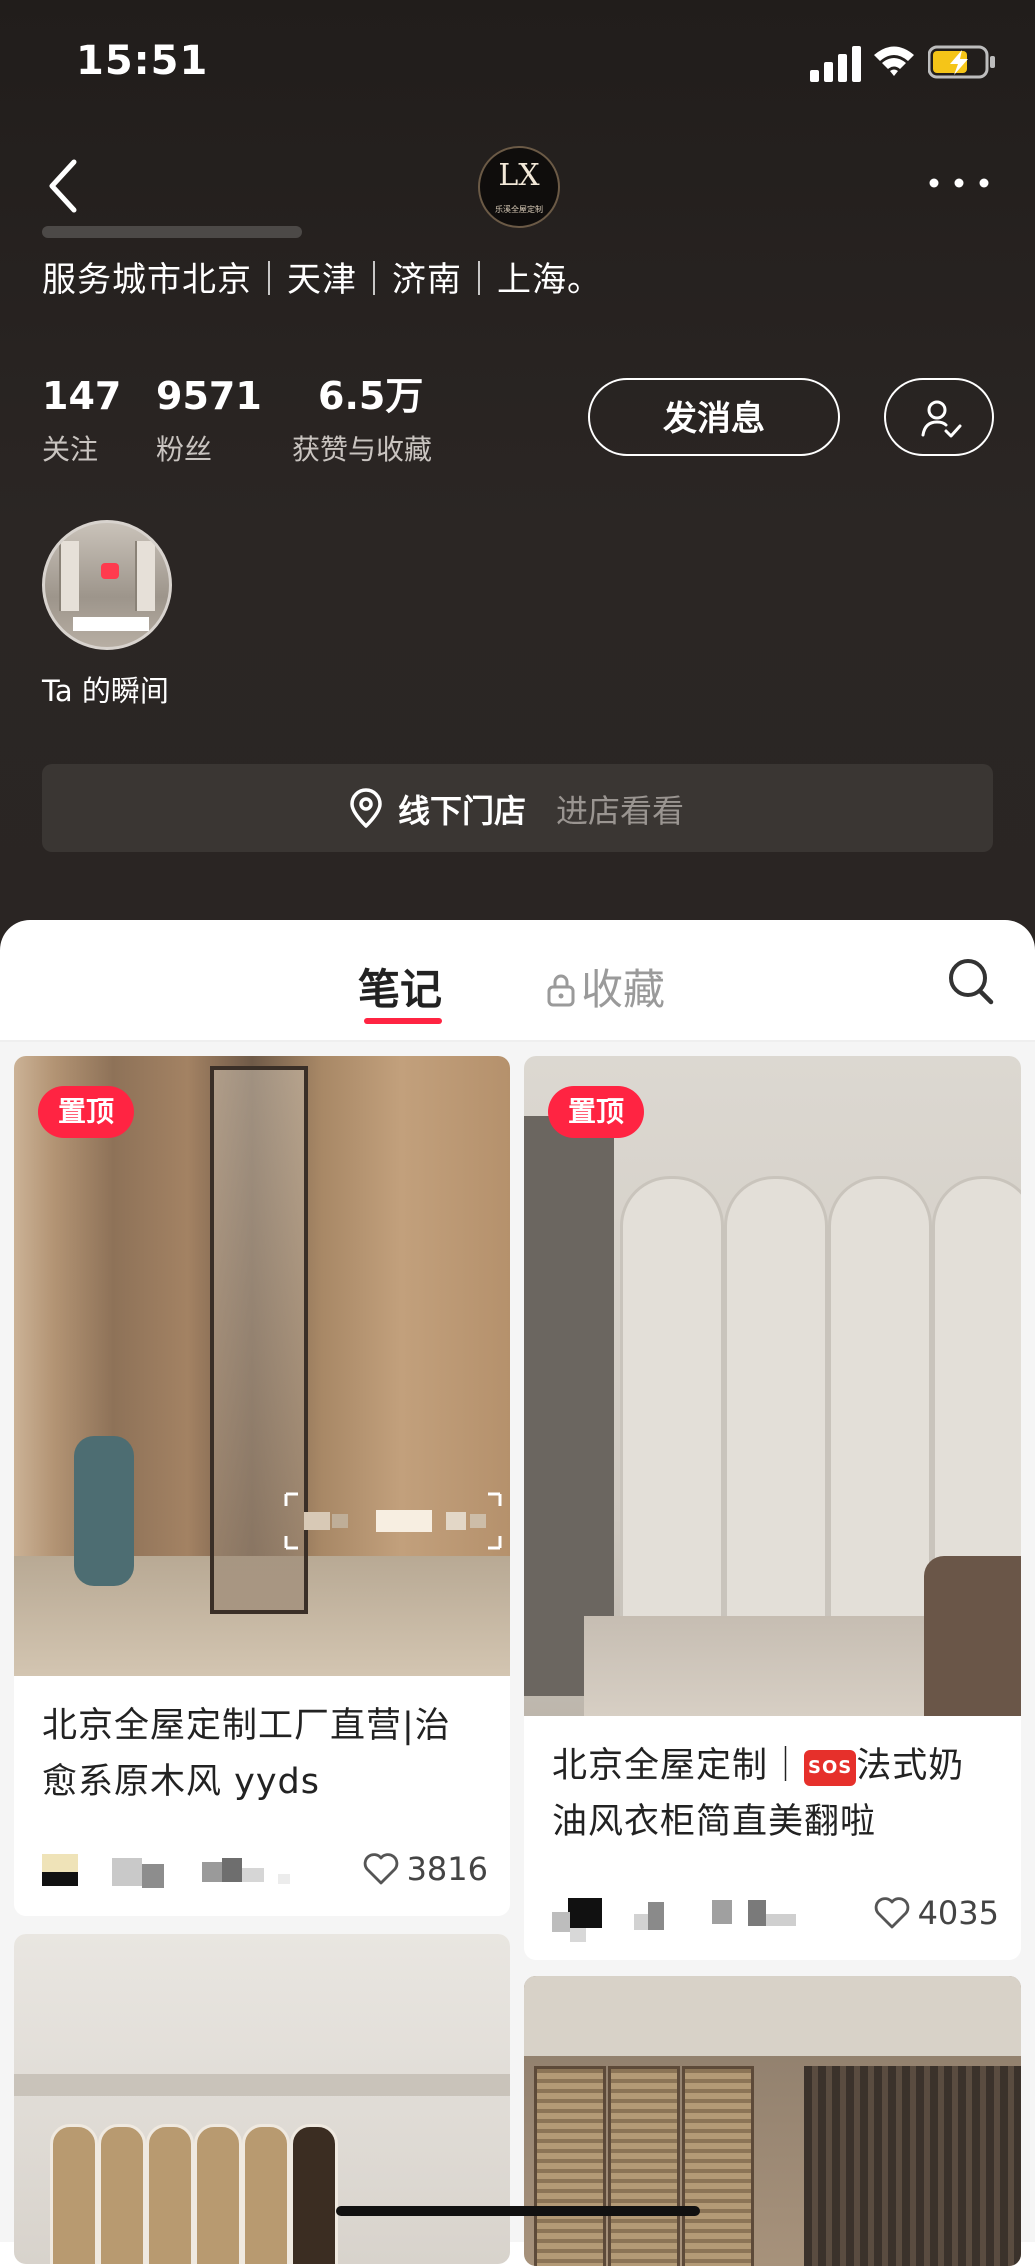 Image resolution: width=1035 pixels, height=2266 pixels. I want to click on stat-likes-value: 6.5万, so click(371, 396).